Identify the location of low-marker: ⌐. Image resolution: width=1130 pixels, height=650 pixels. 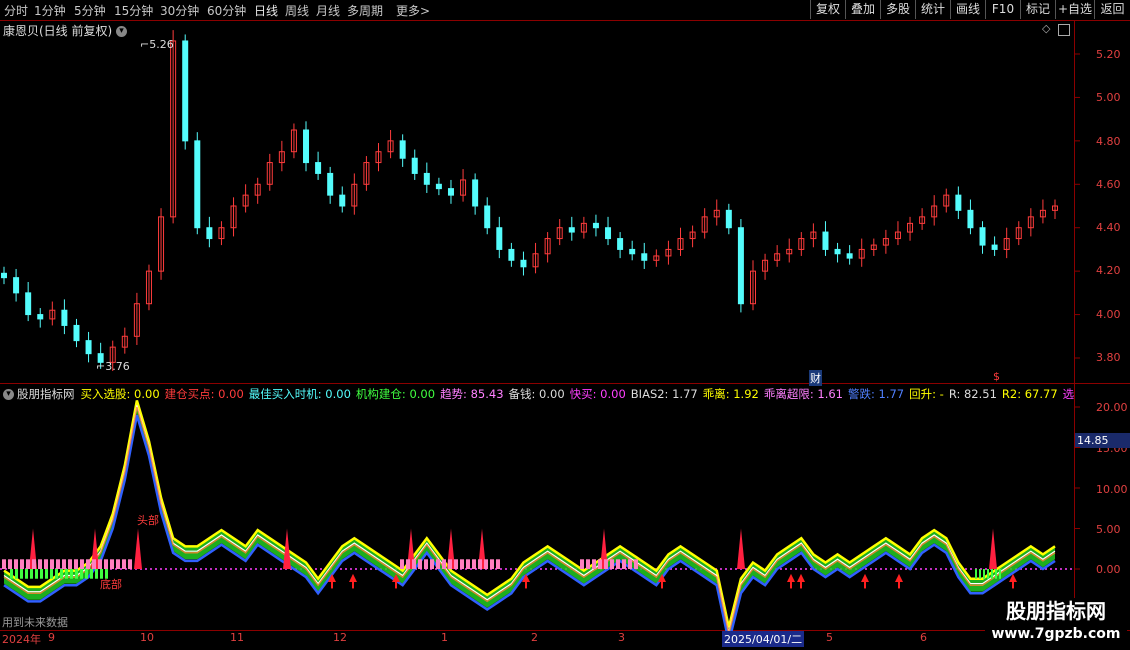
(101, 366).